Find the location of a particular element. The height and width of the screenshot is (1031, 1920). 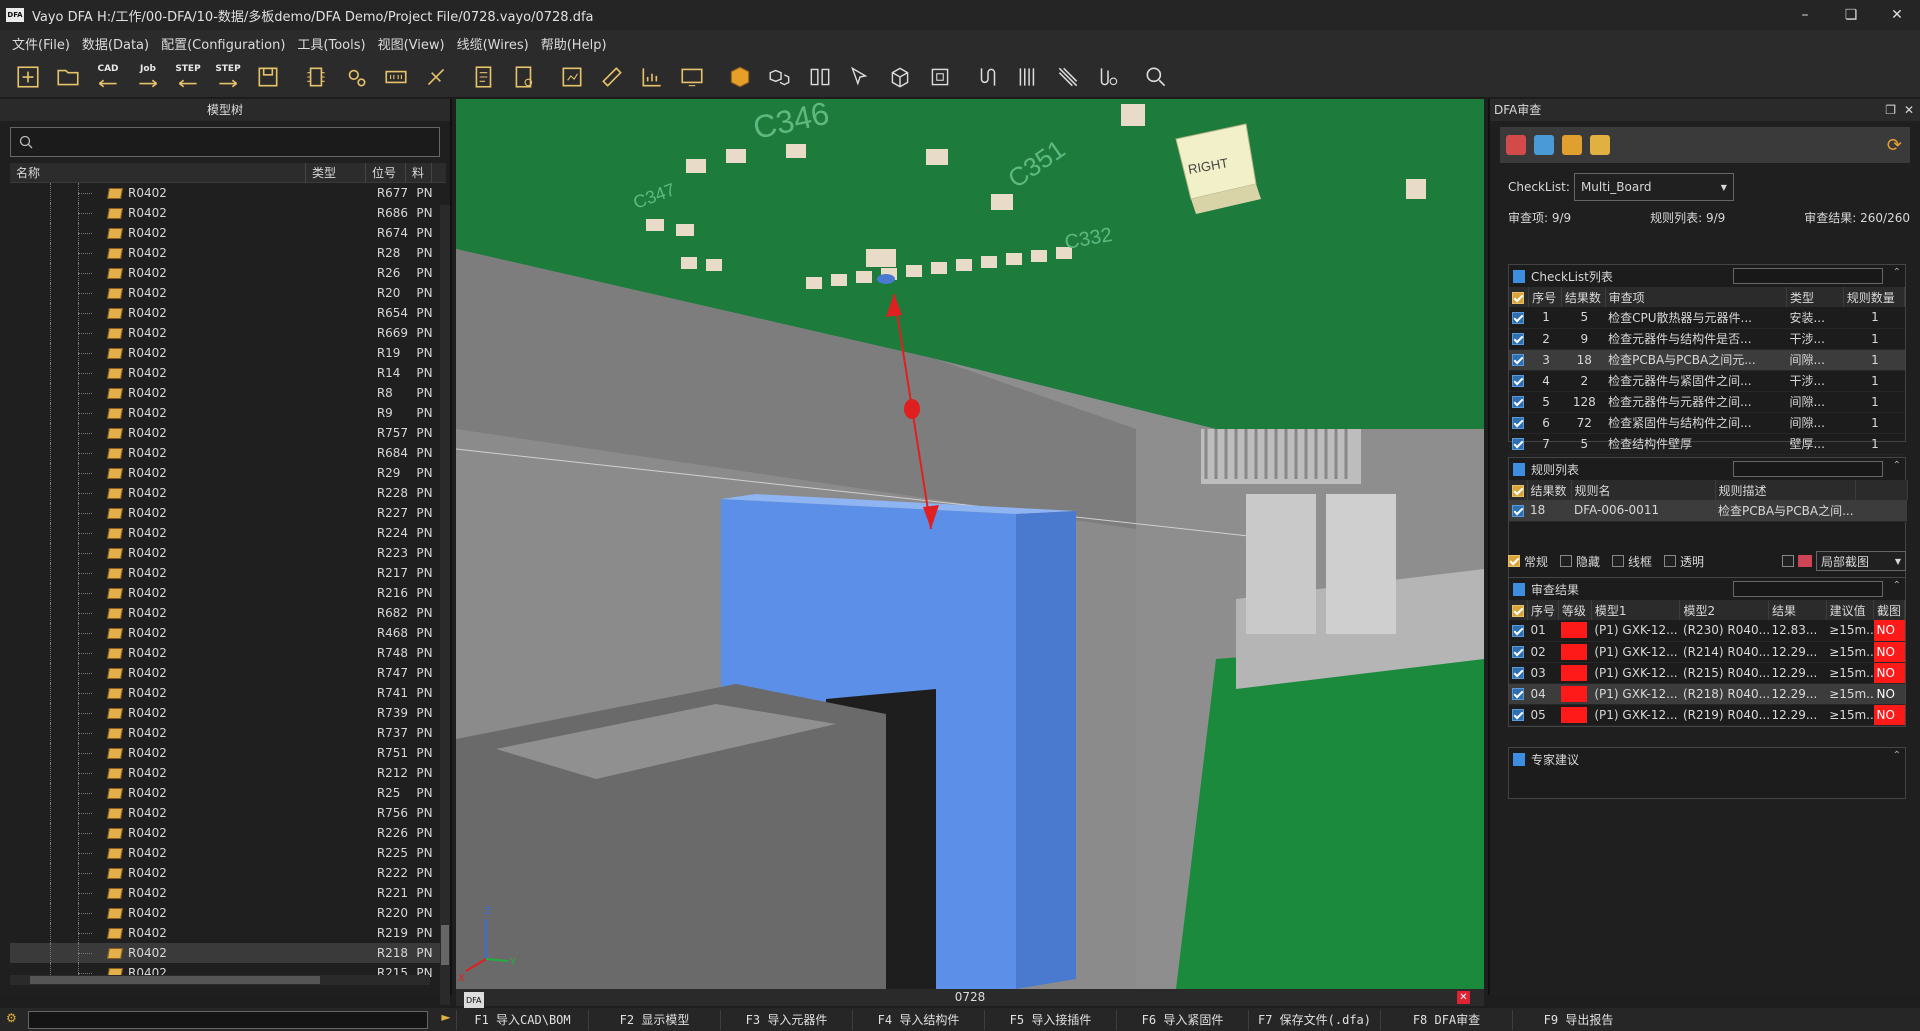

folder-icon is located at coordinates (1600, 145).